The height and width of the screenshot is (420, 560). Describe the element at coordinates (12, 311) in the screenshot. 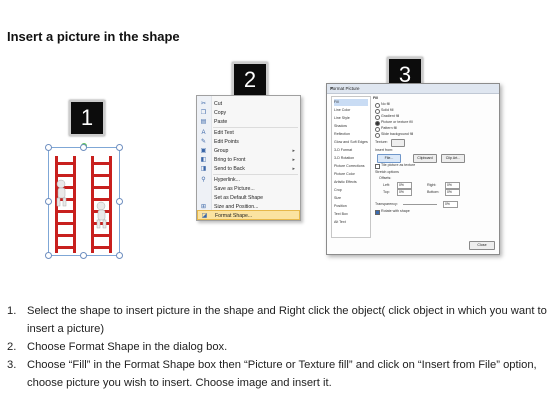

I see `step-number: 1.` at that location.